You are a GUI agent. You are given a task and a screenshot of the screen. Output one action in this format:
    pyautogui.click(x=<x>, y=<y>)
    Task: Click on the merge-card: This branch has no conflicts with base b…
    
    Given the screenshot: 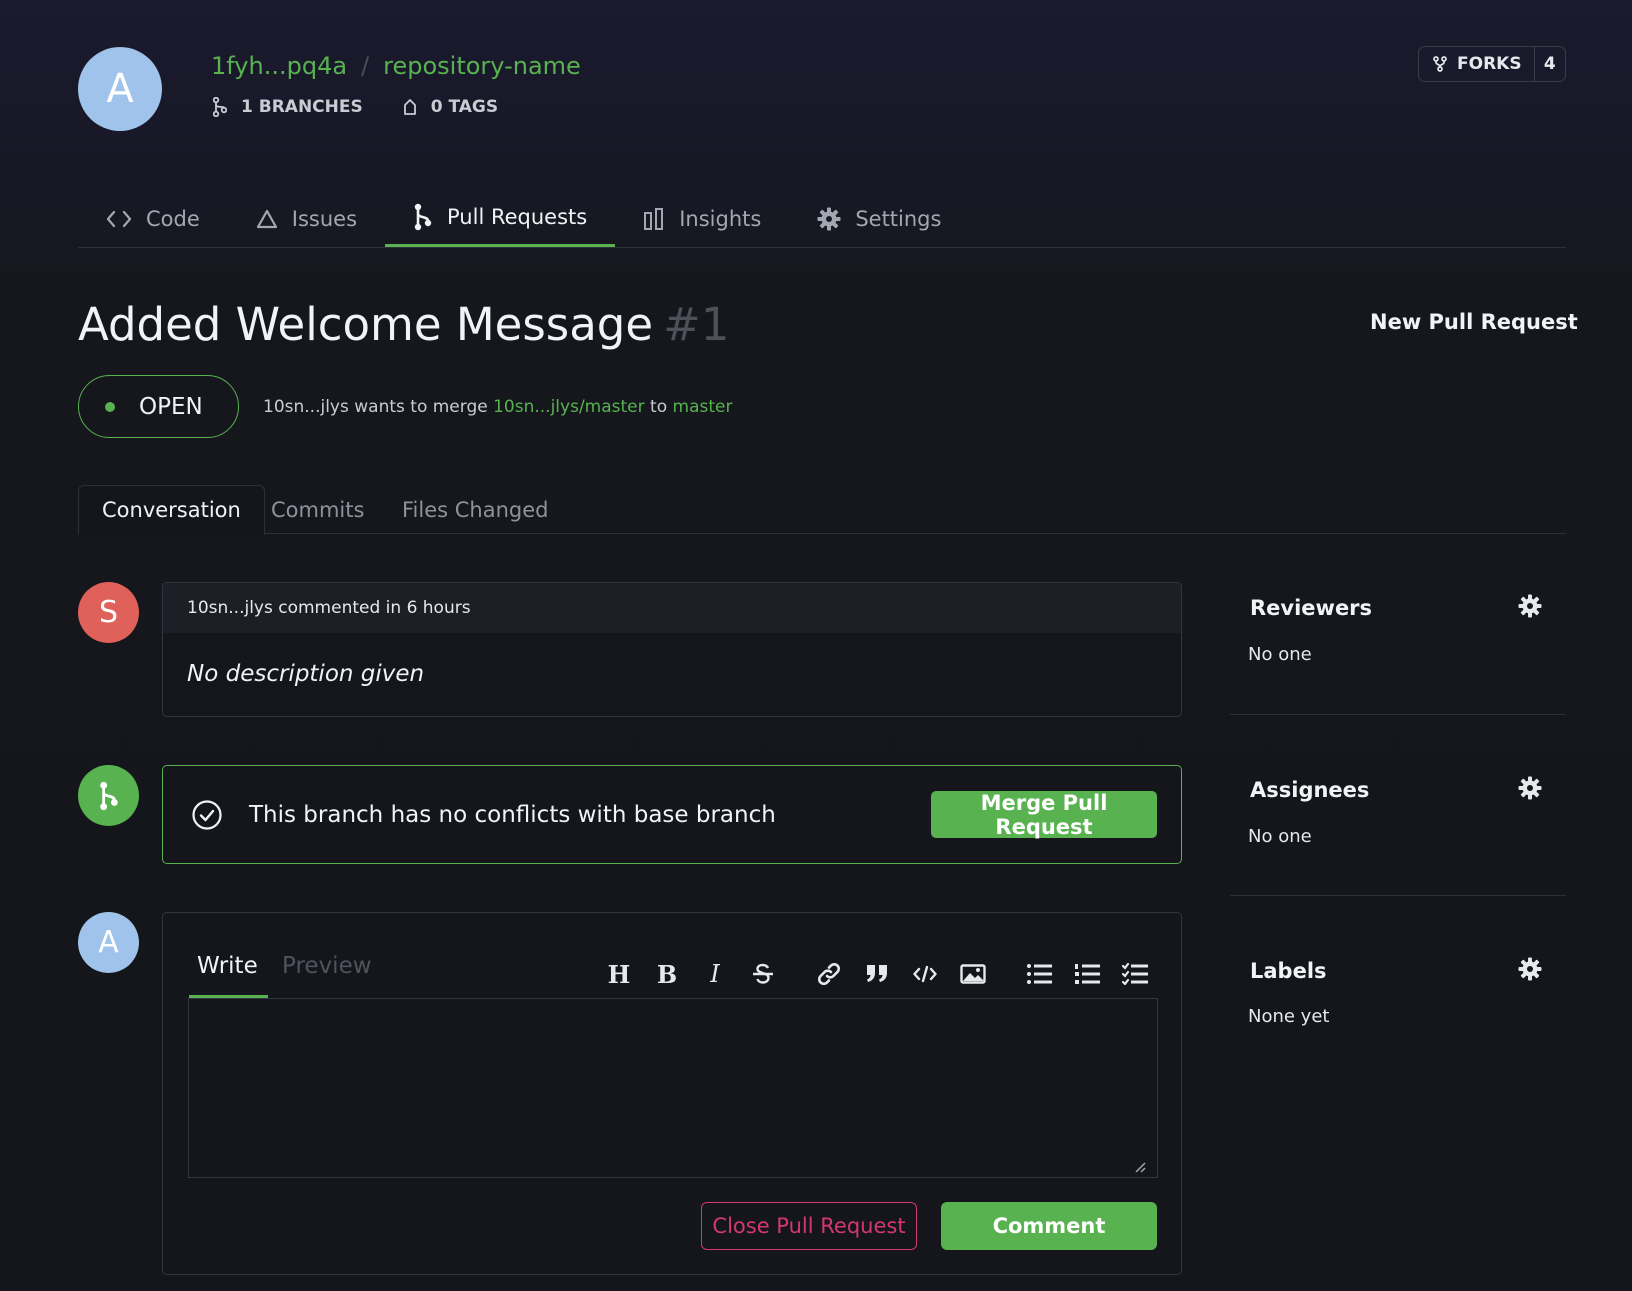 What is the action you would take?
    pyautogui.click(x=672, y=814)
    